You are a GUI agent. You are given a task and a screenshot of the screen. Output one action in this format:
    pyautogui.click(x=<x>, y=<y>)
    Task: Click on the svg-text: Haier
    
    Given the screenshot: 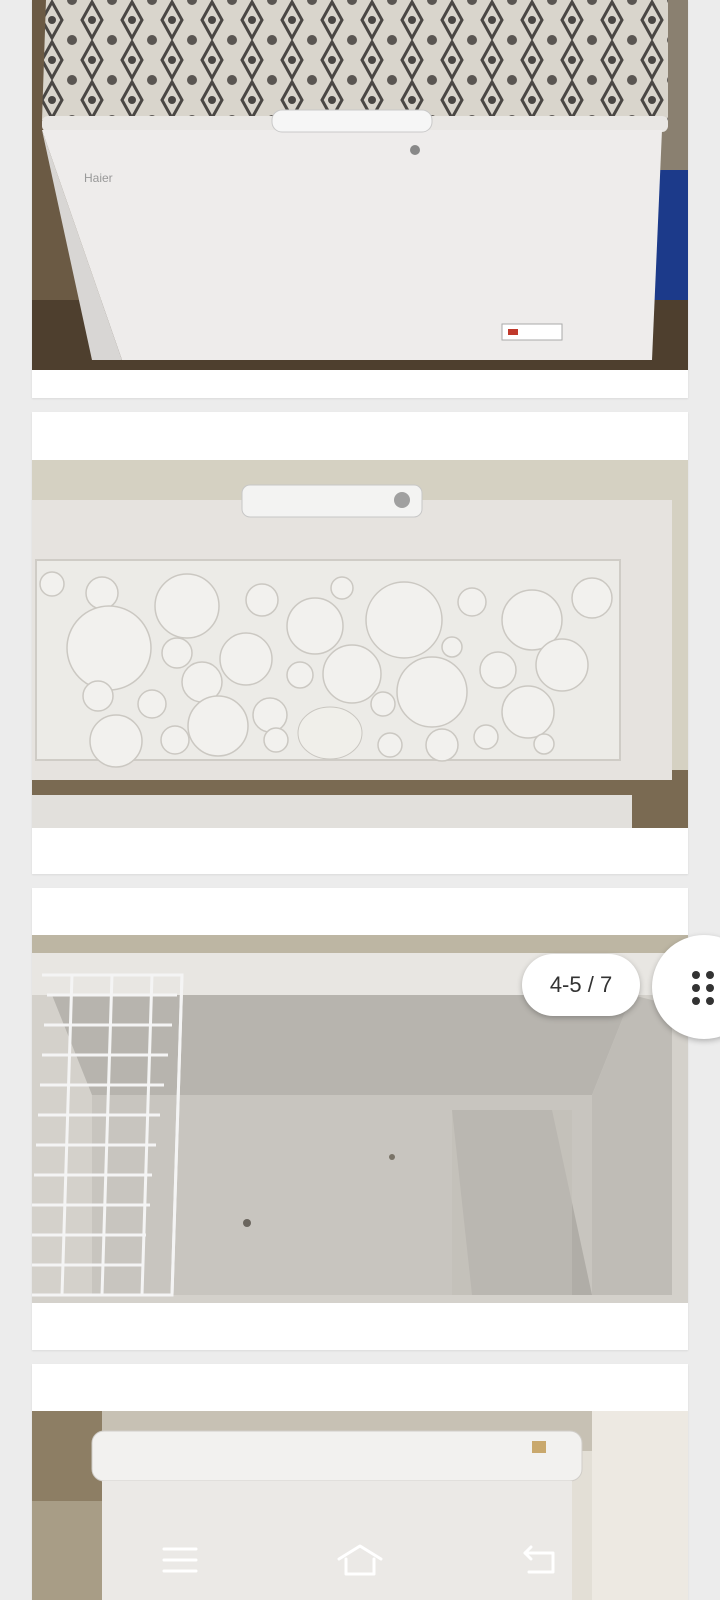 What is the action you would take?
    pyautogui.click(x=98, y=178)
    